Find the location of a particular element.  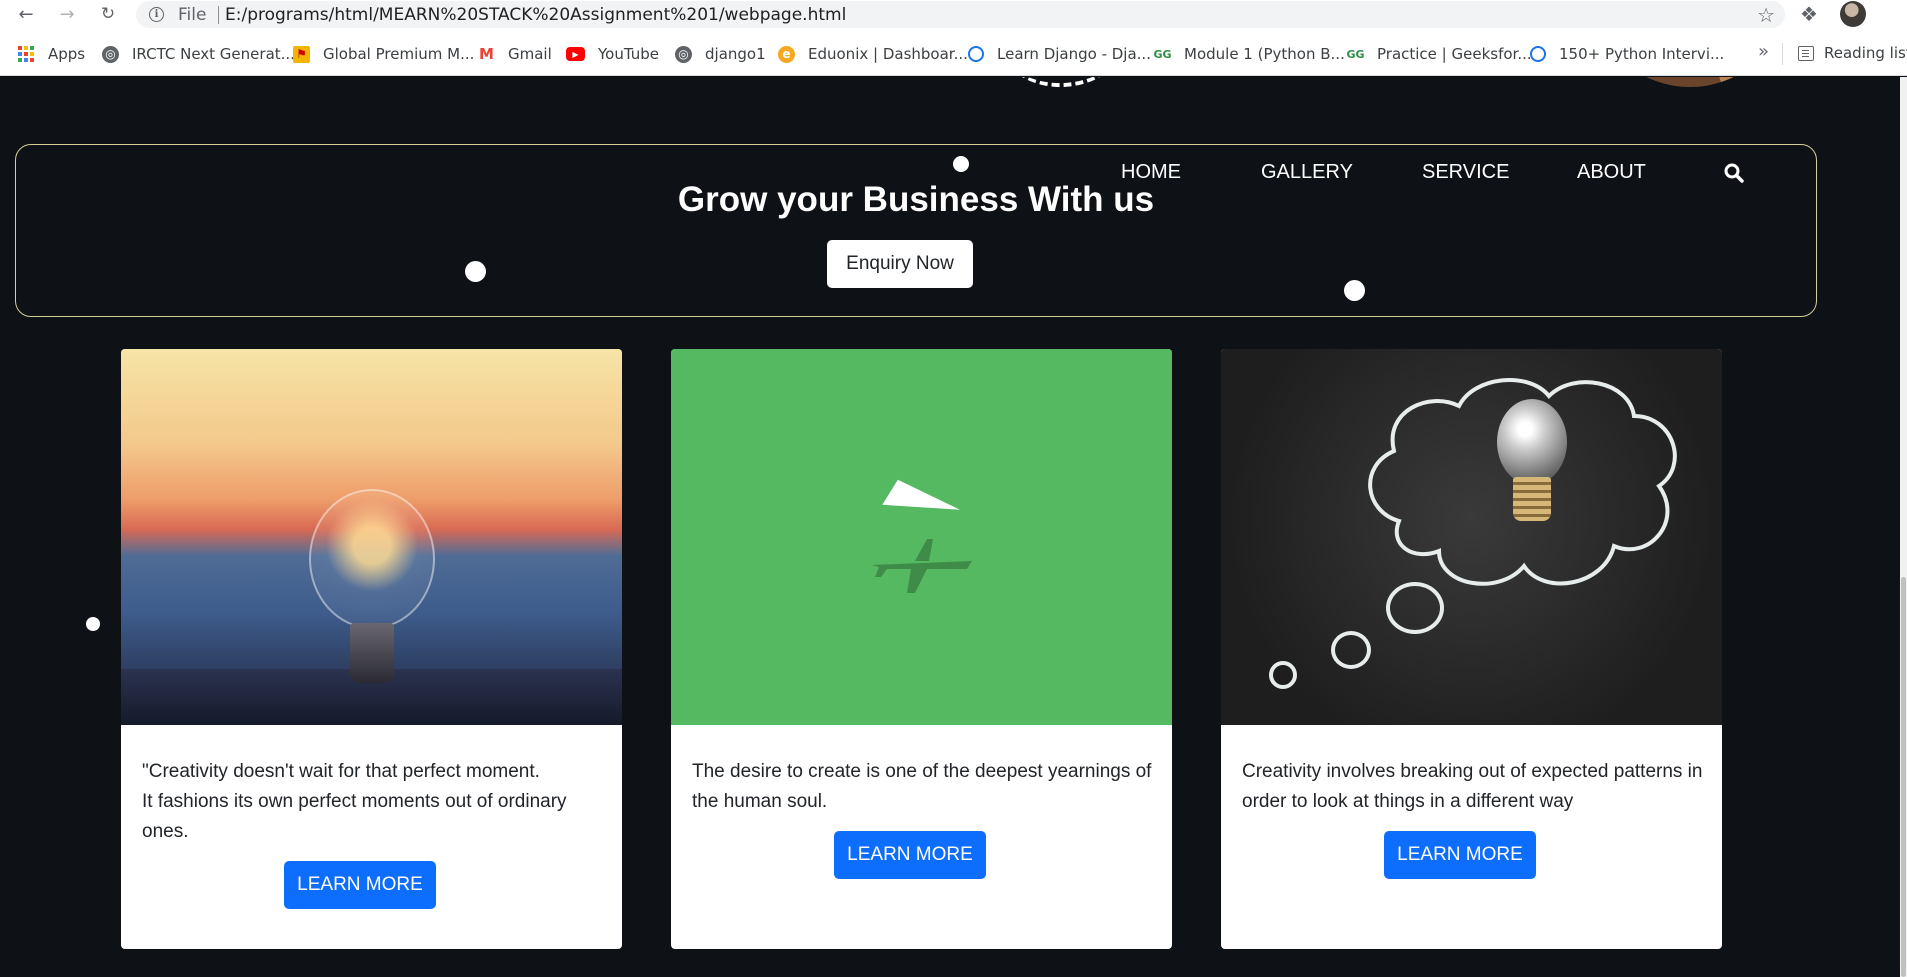

bookmark-django1: ◎ django1 is located at coordinates (720, 54).